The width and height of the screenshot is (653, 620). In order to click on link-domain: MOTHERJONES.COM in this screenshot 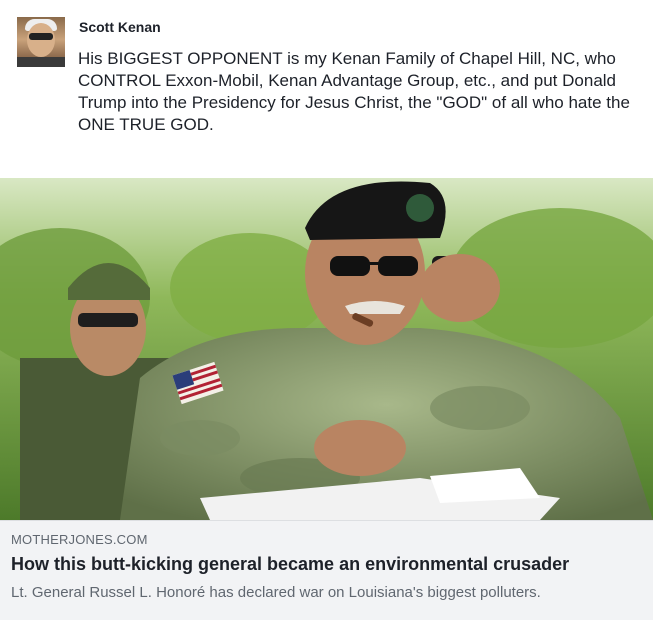, I will do `click(79, 539)`.